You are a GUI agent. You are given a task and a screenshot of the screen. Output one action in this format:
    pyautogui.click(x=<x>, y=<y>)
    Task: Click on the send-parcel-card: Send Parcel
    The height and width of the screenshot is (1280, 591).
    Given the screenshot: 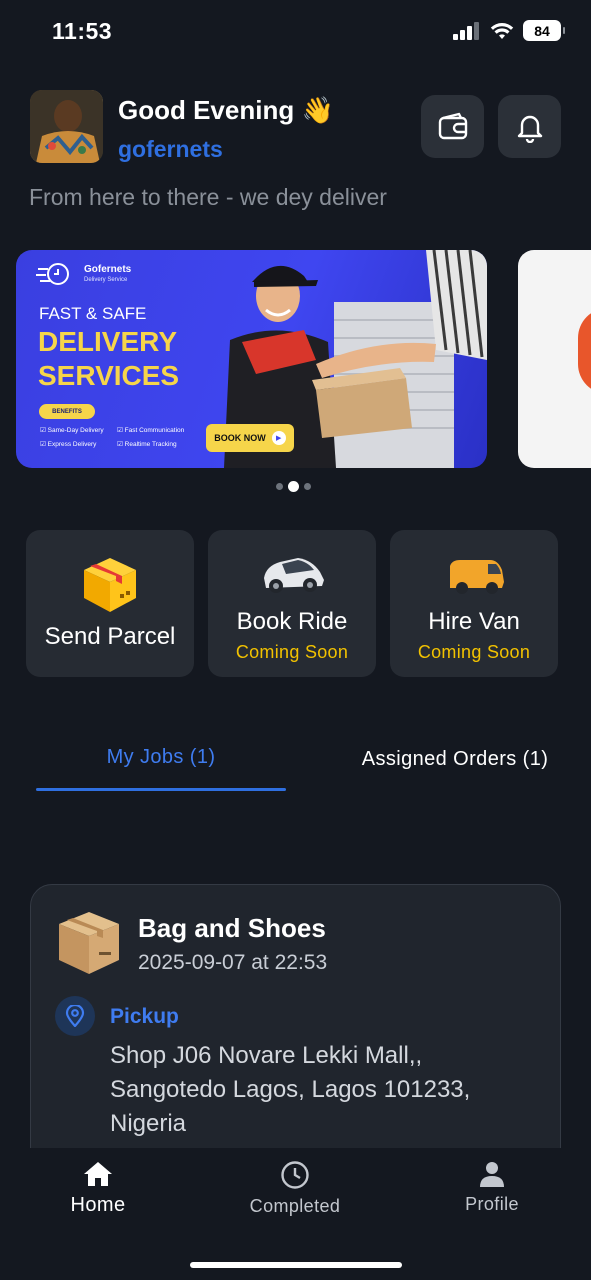 What is the action you would take?
    pyautogui.click(x=110, y=603)
    